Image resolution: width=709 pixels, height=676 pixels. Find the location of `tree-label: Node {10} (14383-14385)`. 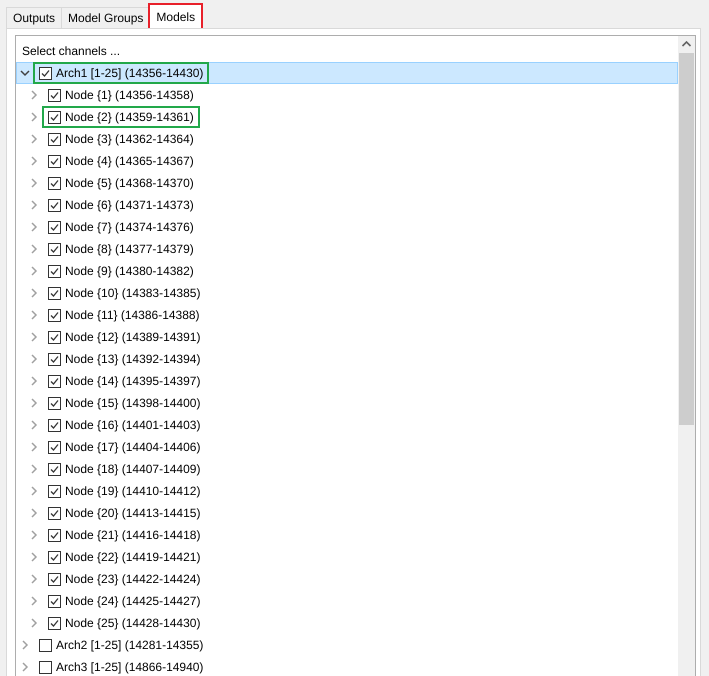

tree-label: Node {10} (14383-14385) is located at coordinates (132, 293).